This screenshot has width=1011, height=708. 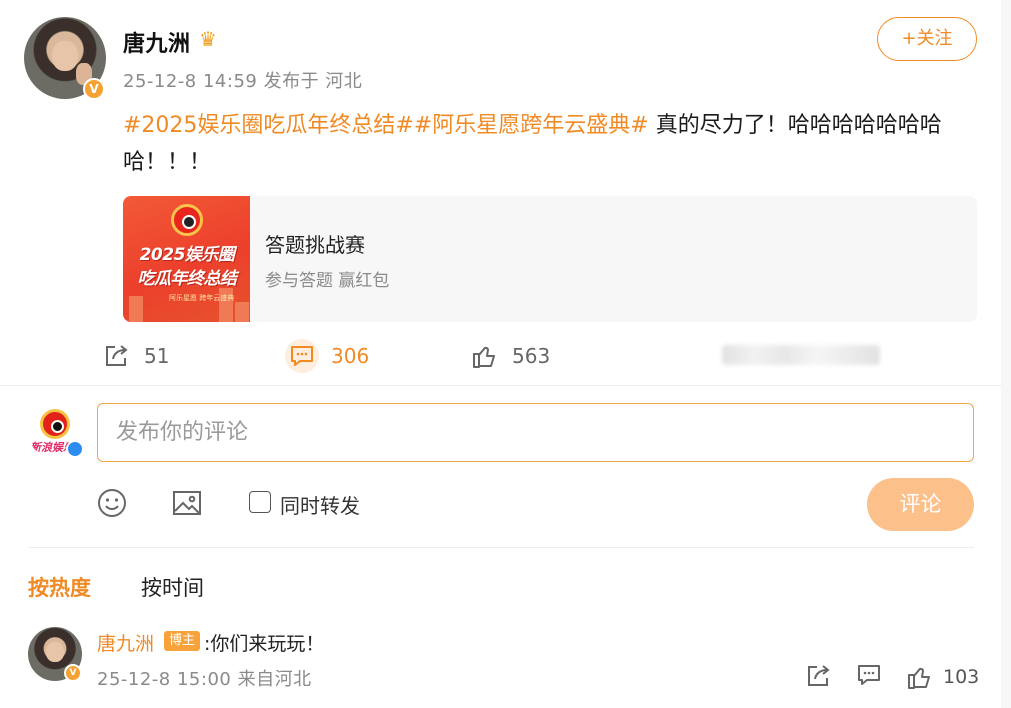 What do you see at coordinates (1006, 354) in the screenshot?
I see `scrollbar` at bounding box center [1006, 354].